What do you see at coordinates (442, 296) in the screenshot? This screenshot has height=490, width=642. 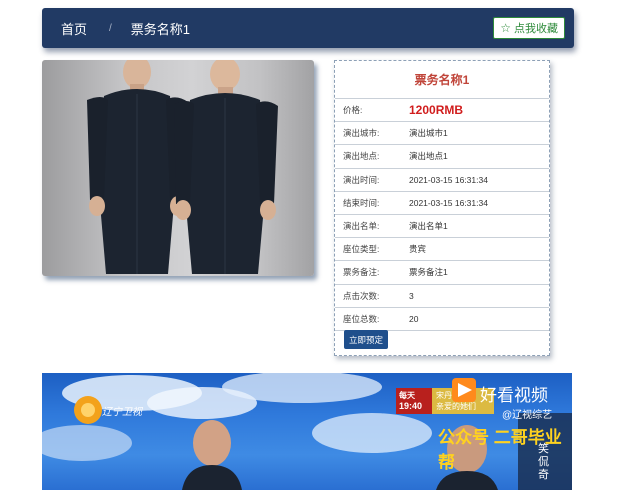 I see `detail-row-clicks: 点击次数: 3` at bounding box center [442, 296].